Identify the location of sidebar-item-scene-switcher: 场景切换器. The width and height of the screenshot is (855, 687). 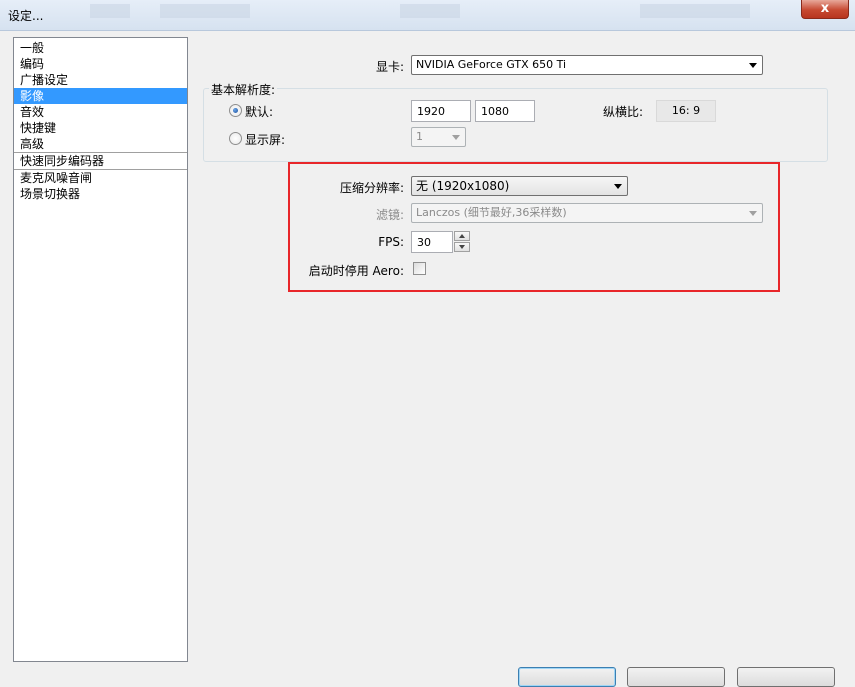
(100, 194).